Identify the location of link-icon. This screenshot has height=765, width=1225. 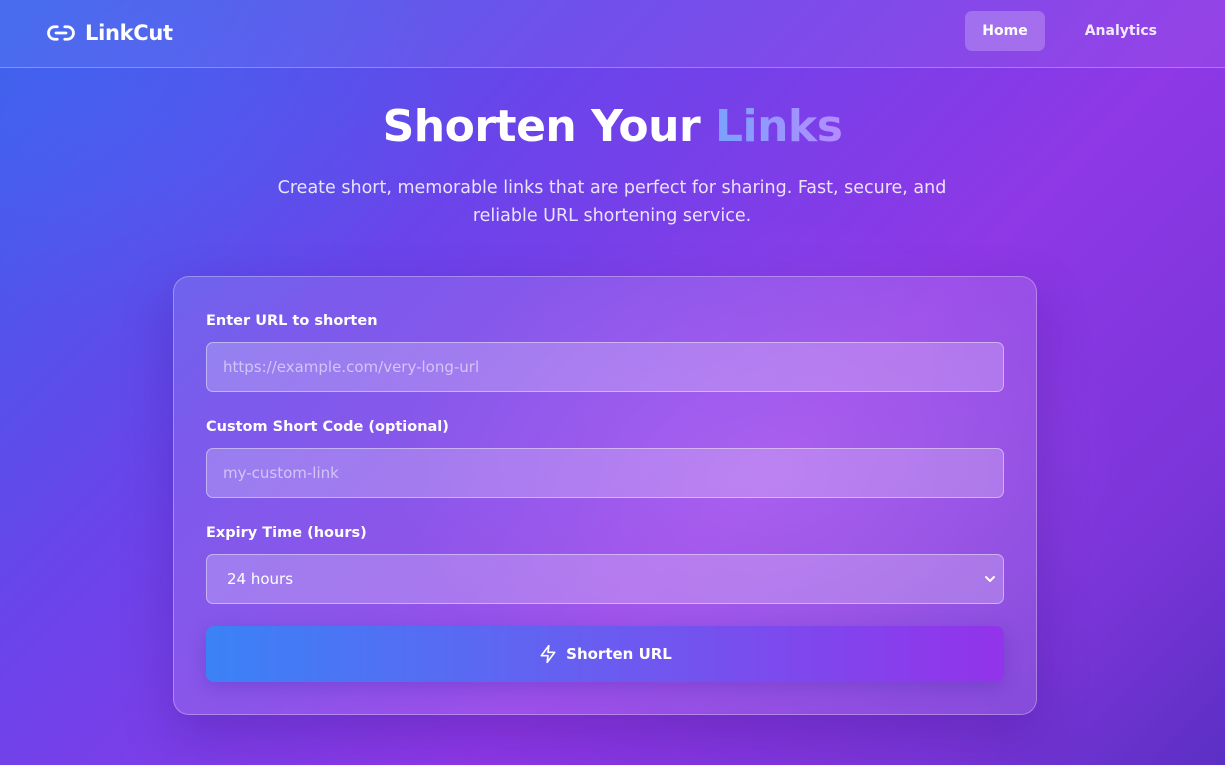
(61, 33).